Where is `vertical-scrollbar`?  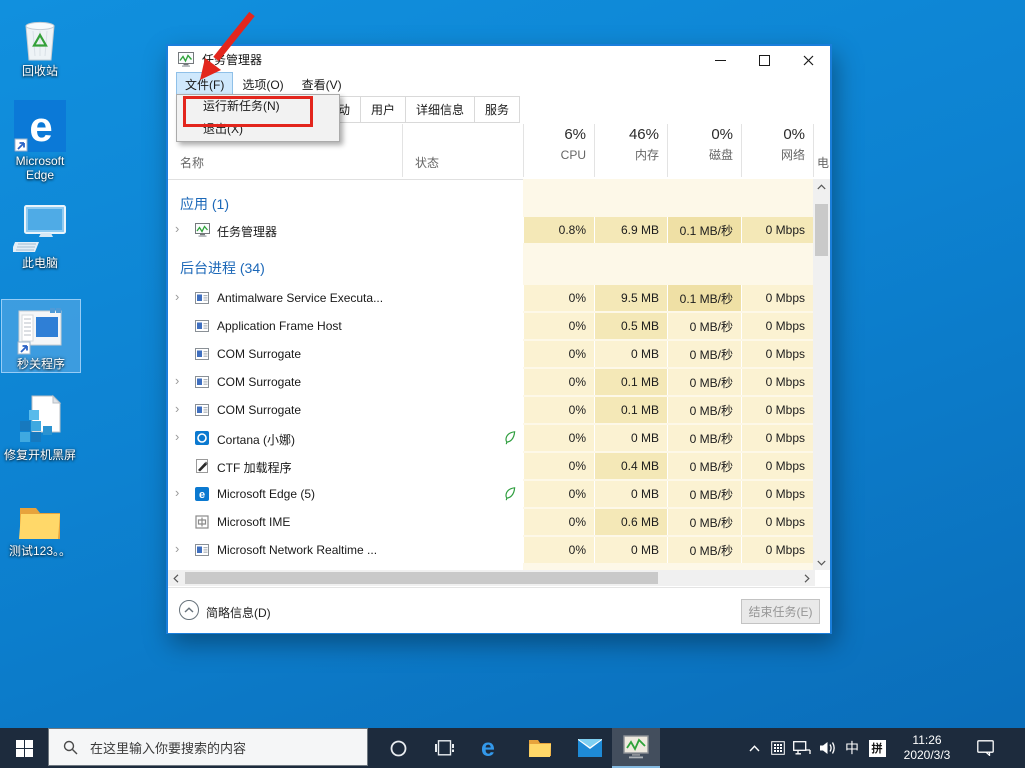
vertical-scrollbar is located at coordinates (821, 374).